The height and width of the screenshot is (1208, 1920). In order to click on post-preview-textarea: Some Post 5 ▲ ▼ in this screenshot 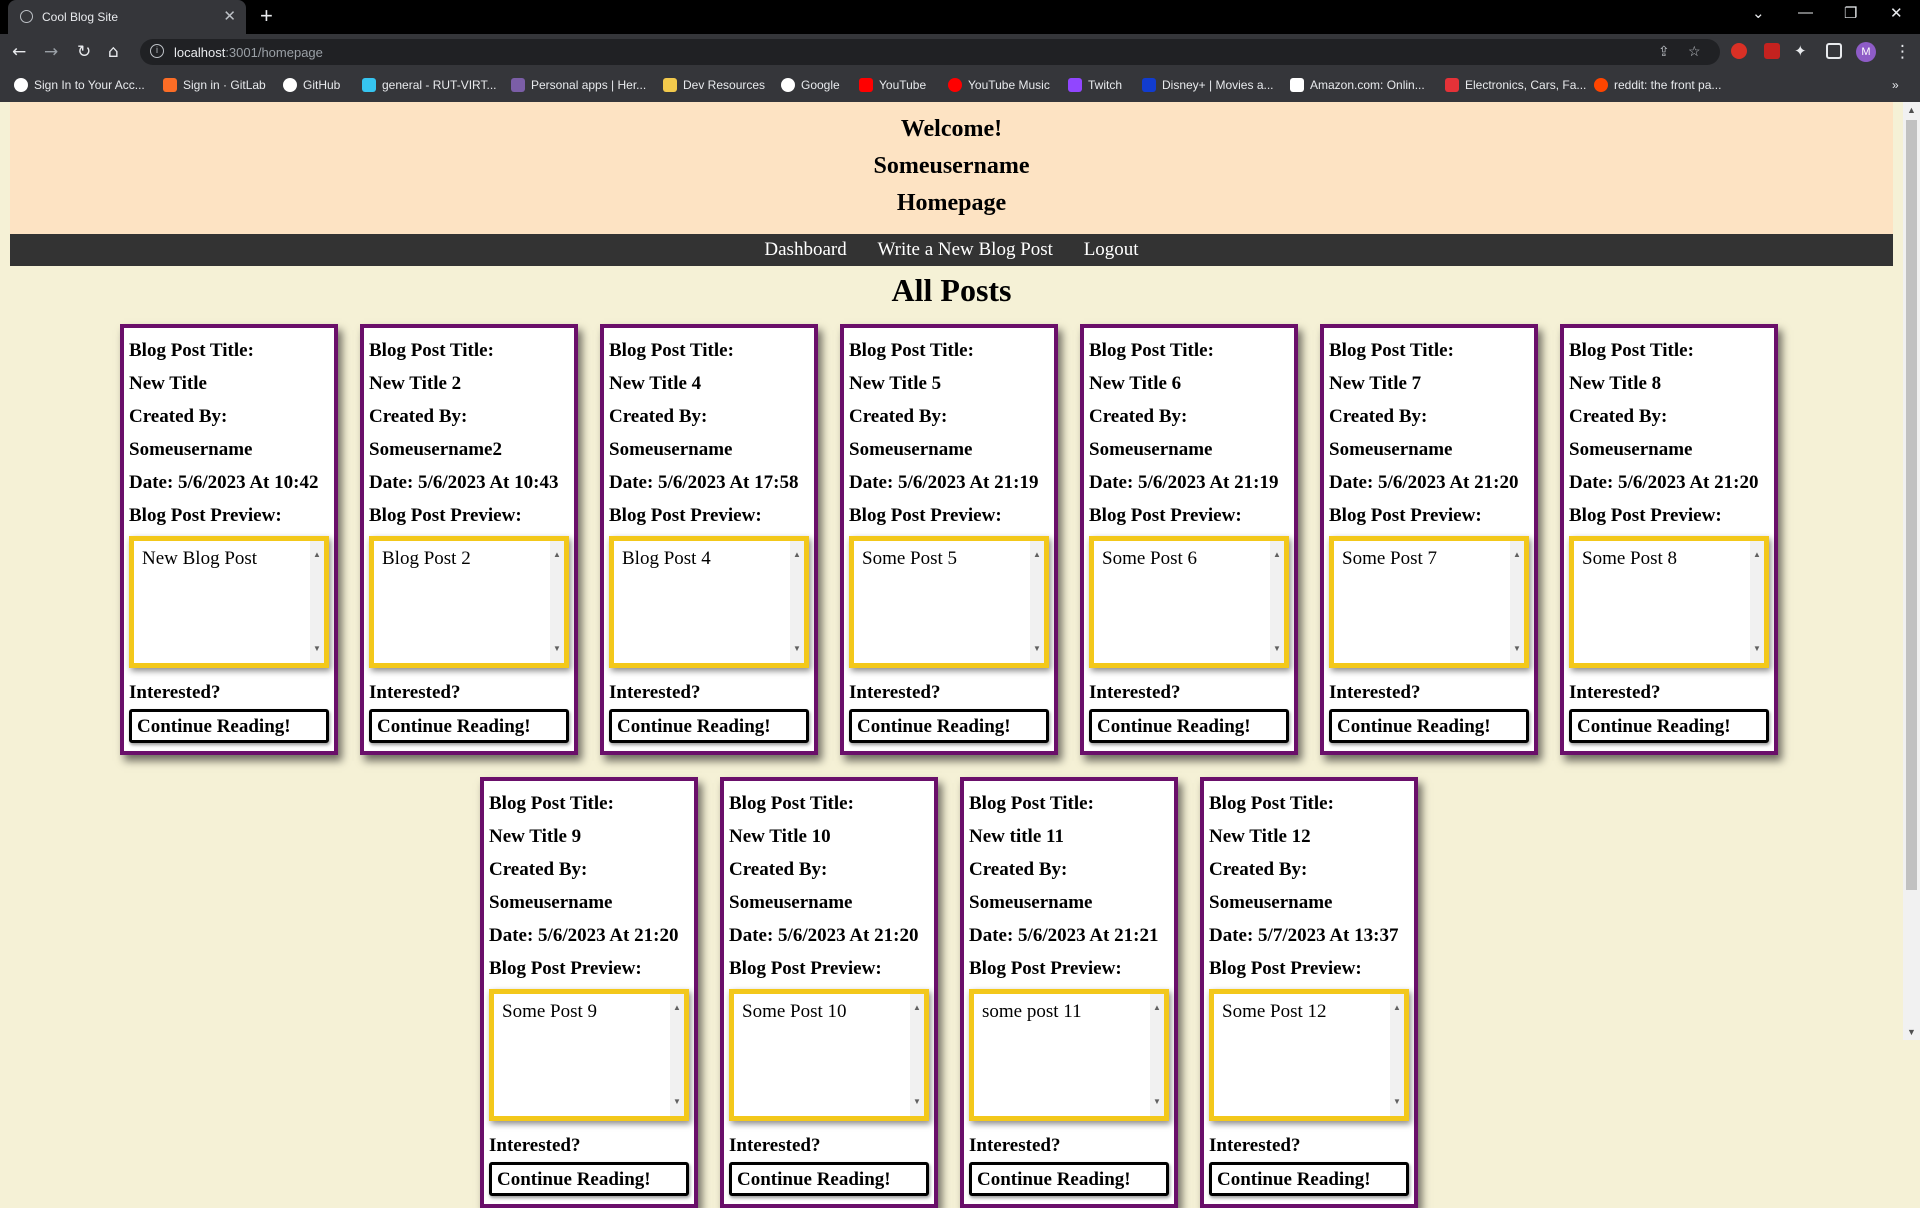, I will do `click(949, 602)`.